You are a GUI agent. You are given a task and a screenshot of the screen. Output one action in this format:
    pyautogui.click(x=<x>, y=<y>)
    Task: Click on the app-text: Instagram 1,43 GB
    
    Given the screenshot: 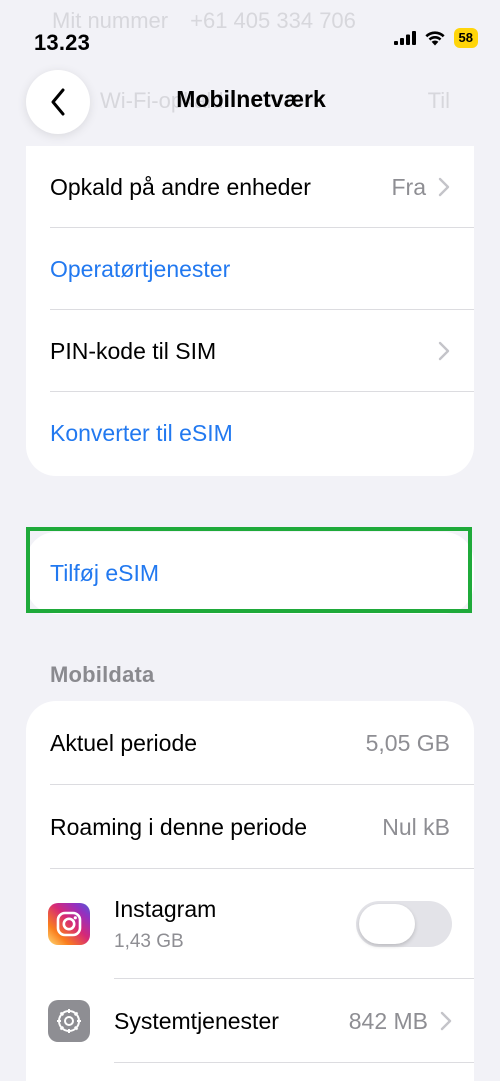 What is the action you would take?
    pyautogui.click(x=235, y=924)
    